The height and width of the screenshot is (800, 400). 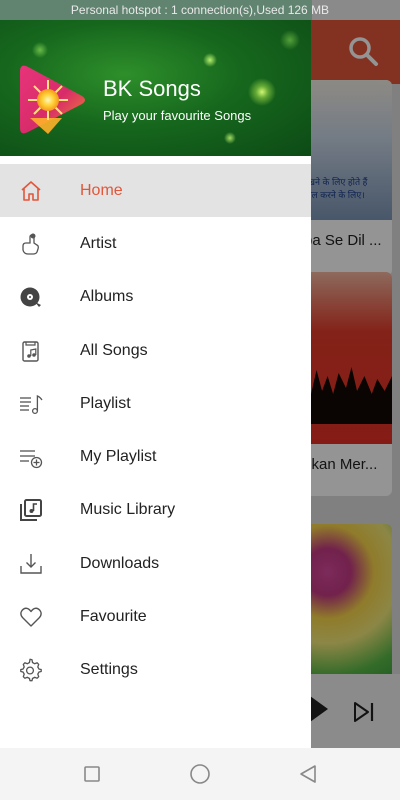 I want to click on menu-item-albums: Albums, so click(x=155, y=297).